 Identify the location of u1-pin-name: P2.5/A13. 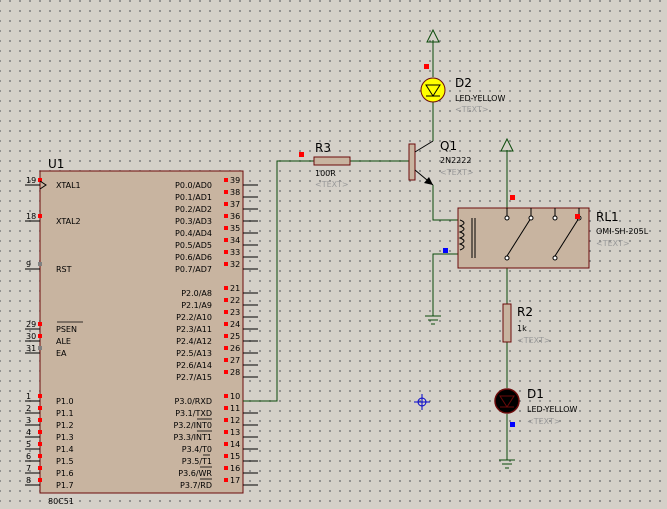
(194, 353).